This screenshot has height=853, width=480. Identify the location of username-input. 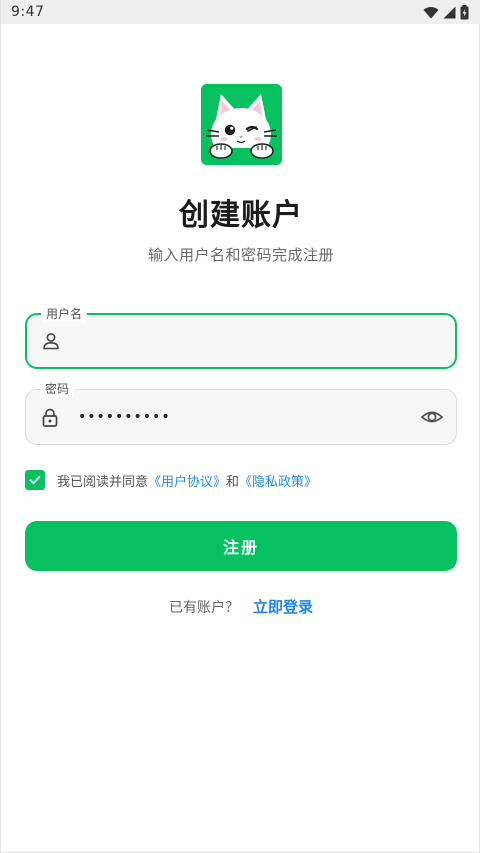
(241, 341).